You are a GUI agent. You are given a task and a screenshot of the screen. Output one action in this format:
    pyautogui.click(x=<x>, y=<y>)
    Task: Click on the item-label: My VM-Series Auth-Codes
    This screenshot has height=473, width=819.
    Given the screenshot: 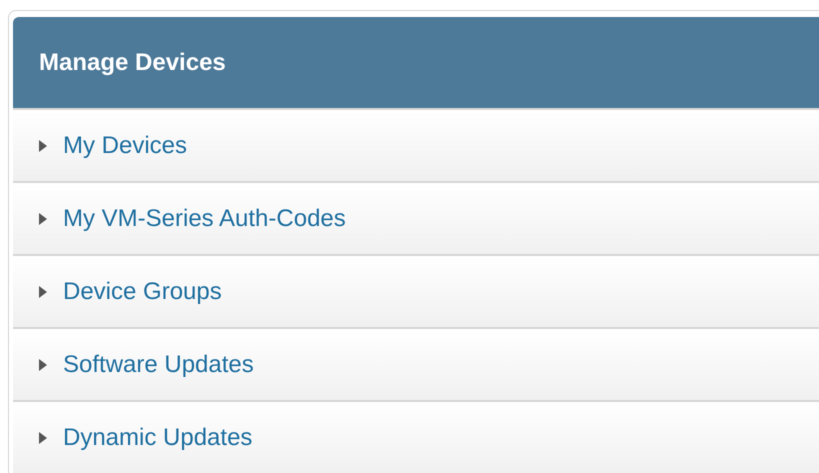 What is the action you would take?
    pyautogui.click(x=204, y=219)
    